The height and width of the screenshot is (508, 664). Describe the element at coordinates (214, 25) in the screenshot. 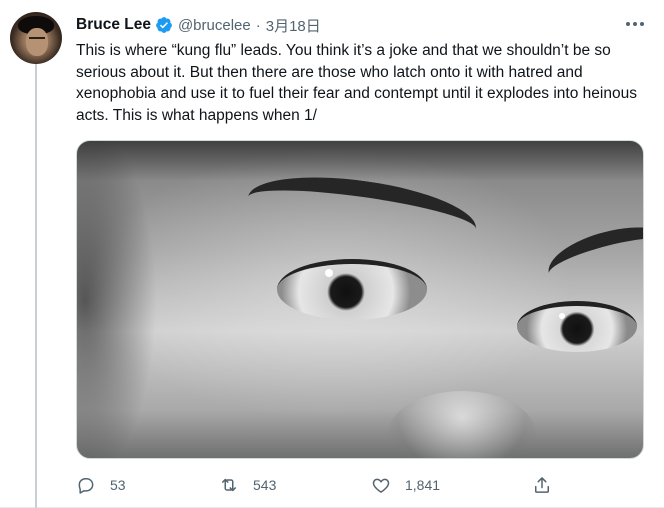

I see `author-handle: @brucelee` at that location.